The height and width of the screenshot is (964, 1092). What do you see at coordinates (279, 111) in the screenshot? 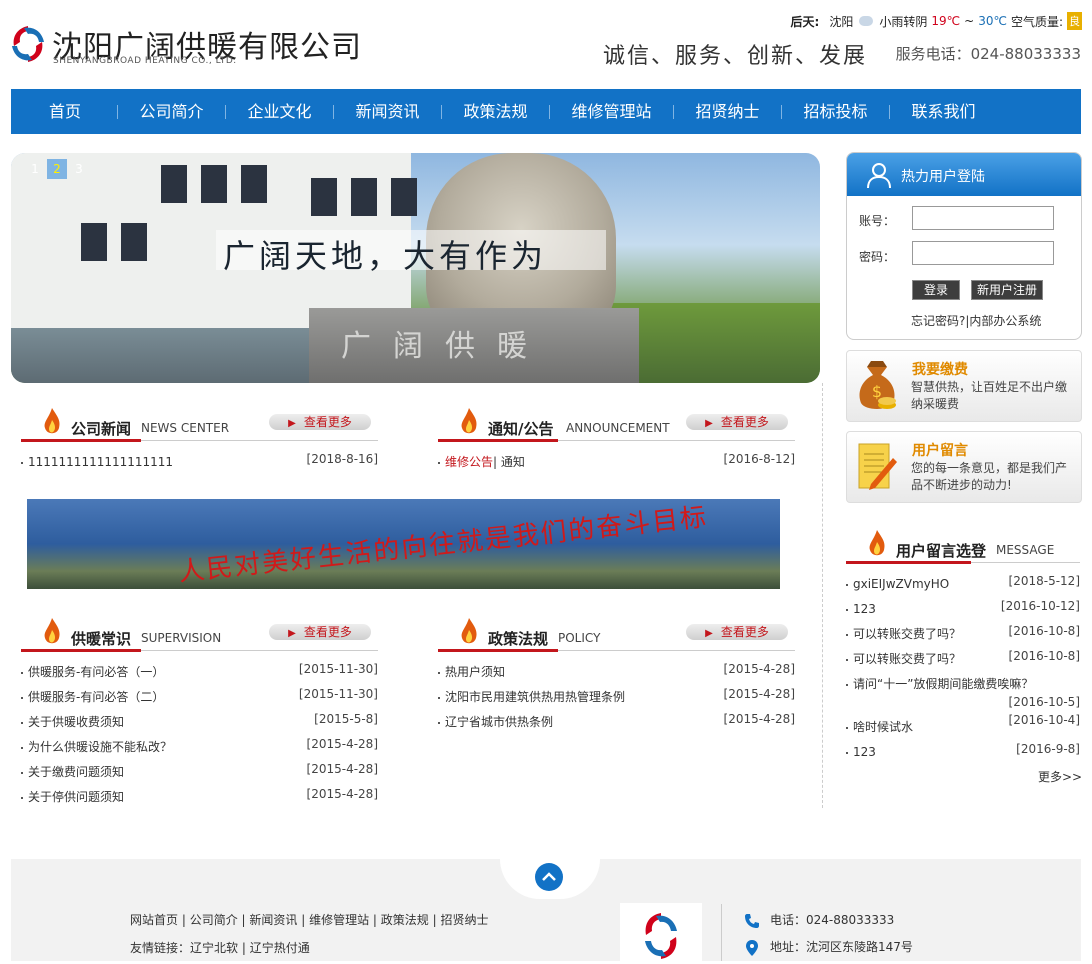
I see `nav-item-culture: 企业文化` at bounding box center [279, 111].